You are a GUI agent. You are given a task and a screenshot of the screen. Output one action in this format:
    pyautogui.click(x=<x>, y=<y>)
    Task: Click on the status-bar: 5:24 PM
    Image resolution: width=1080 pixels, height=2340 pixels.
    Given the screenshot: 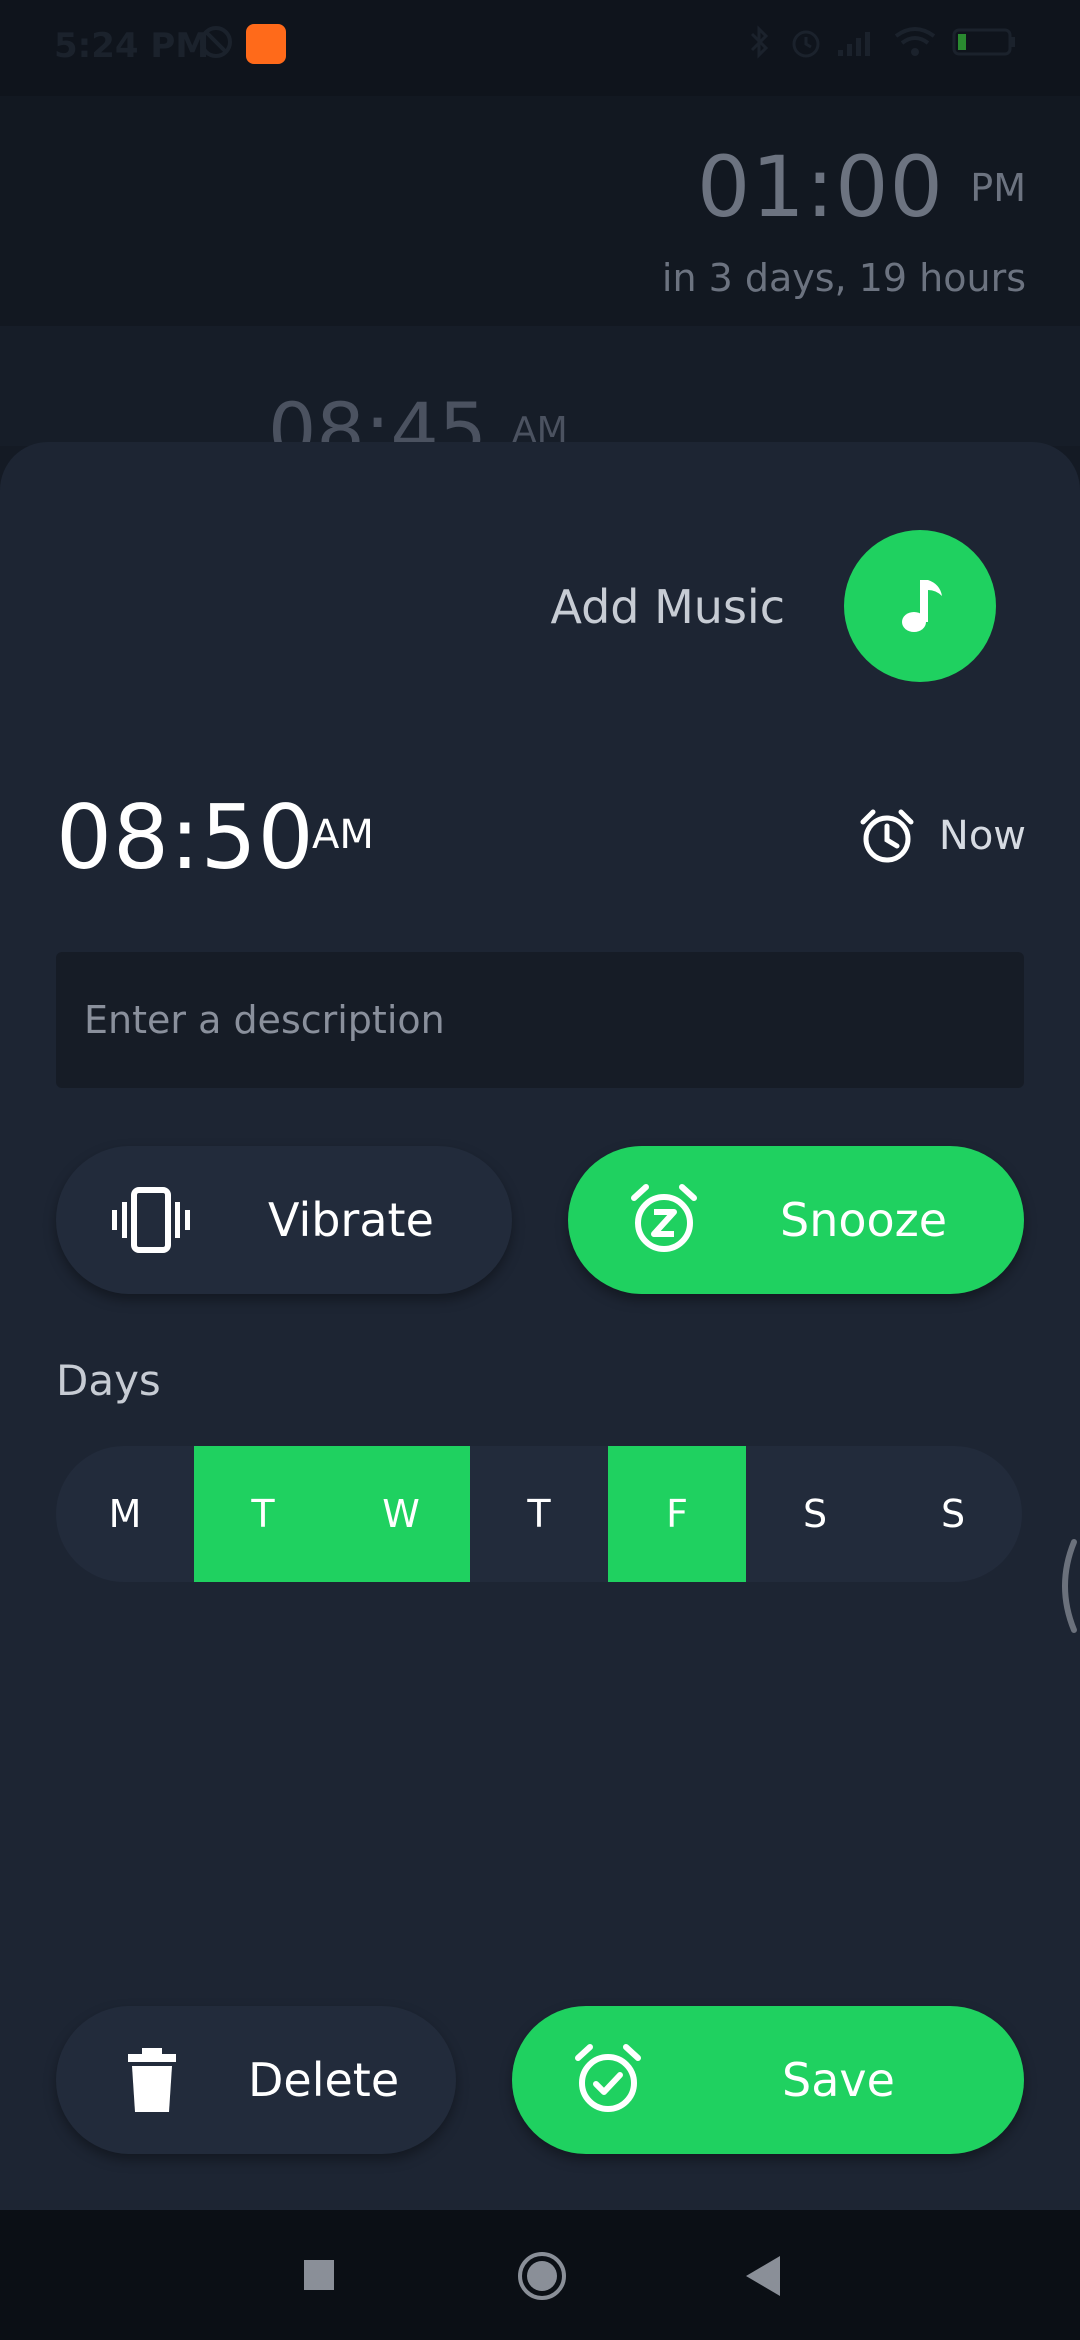 What is the action you would take?
    pyautogui.click(x=540, y=48)
    